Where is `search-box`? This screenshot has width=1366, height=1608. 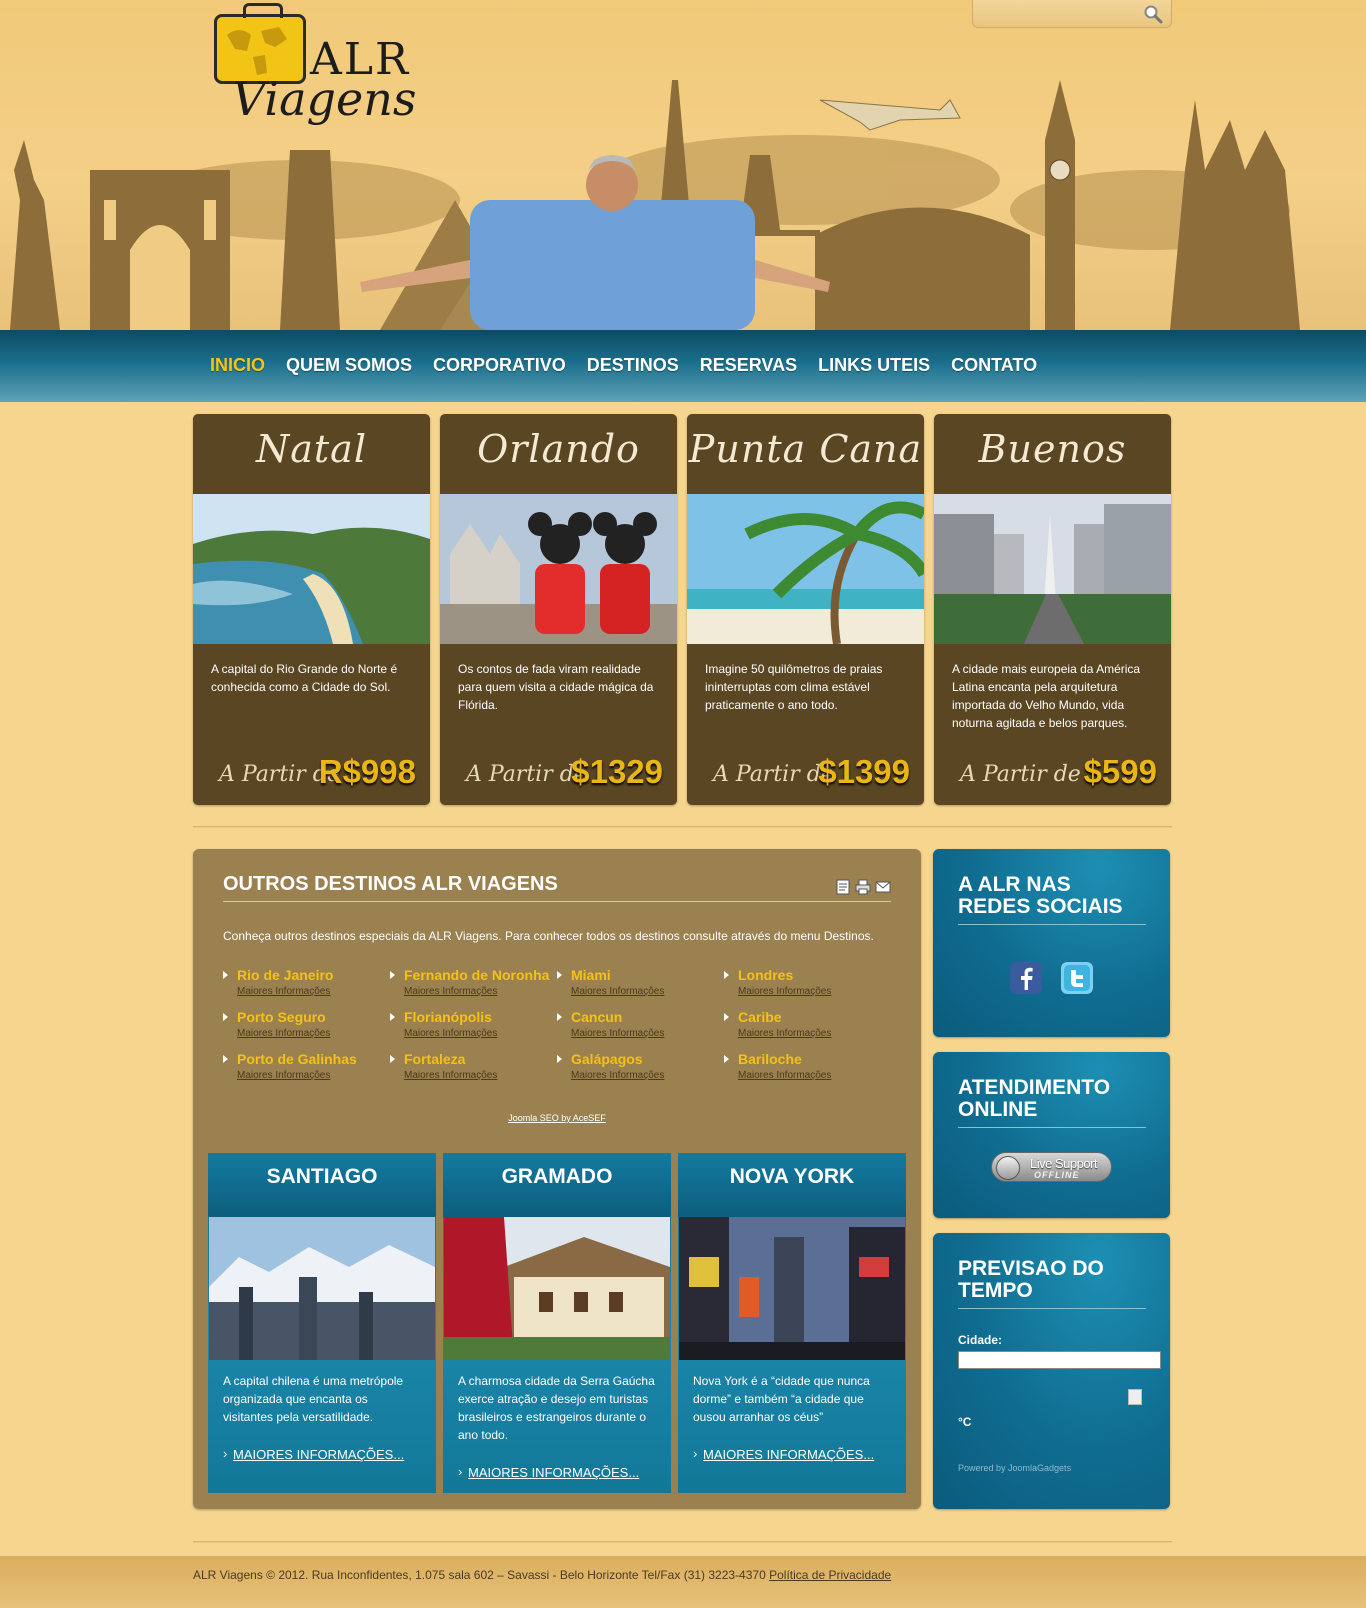 search-box is located at coordinates (1072, 14).